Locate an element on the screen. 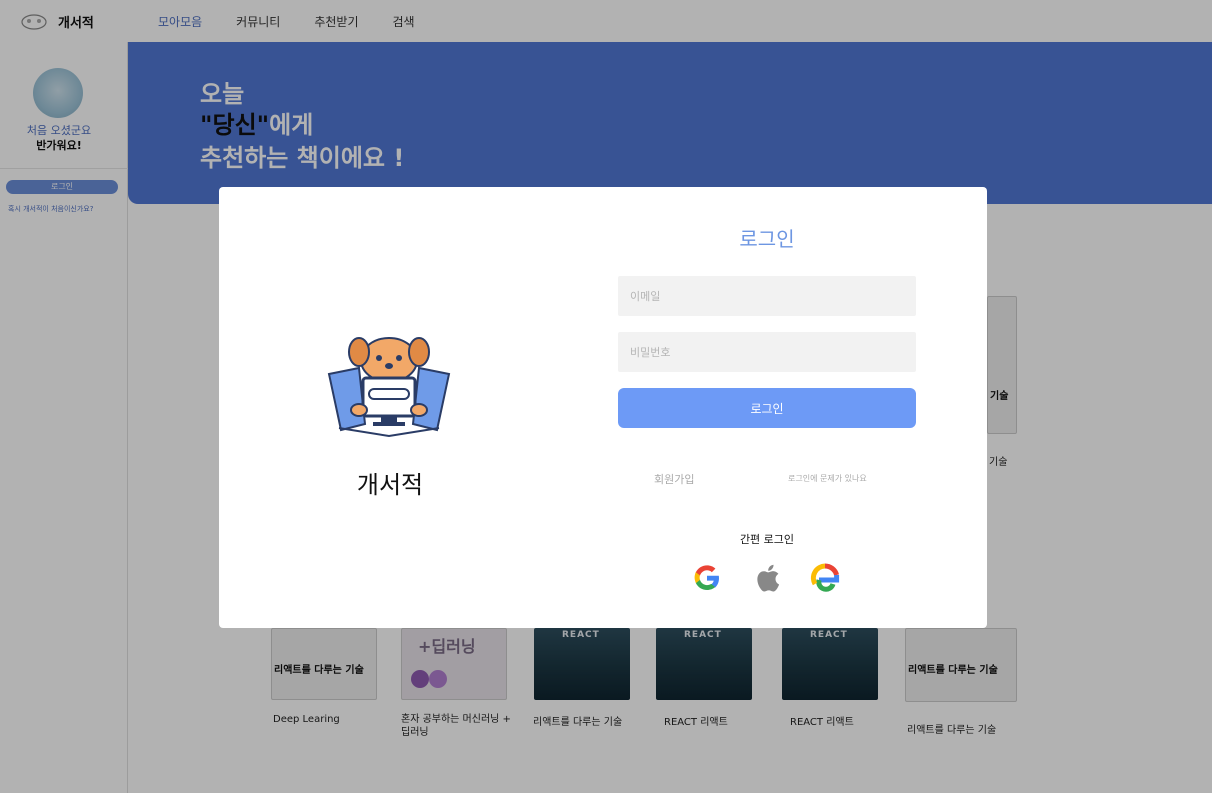 The width and height of the screenshot is (1212, 793). login-help-link: 로그인에 문제가 있나요 is located at coordinates (827, 478).